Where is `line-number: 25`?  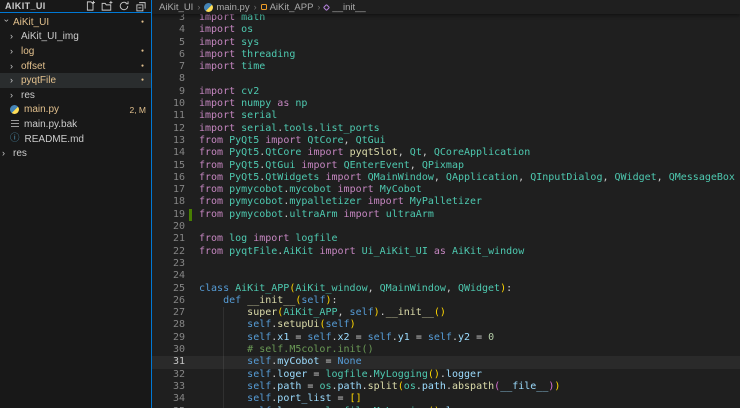
line-number: 25 is located at coordinates (168, 289).